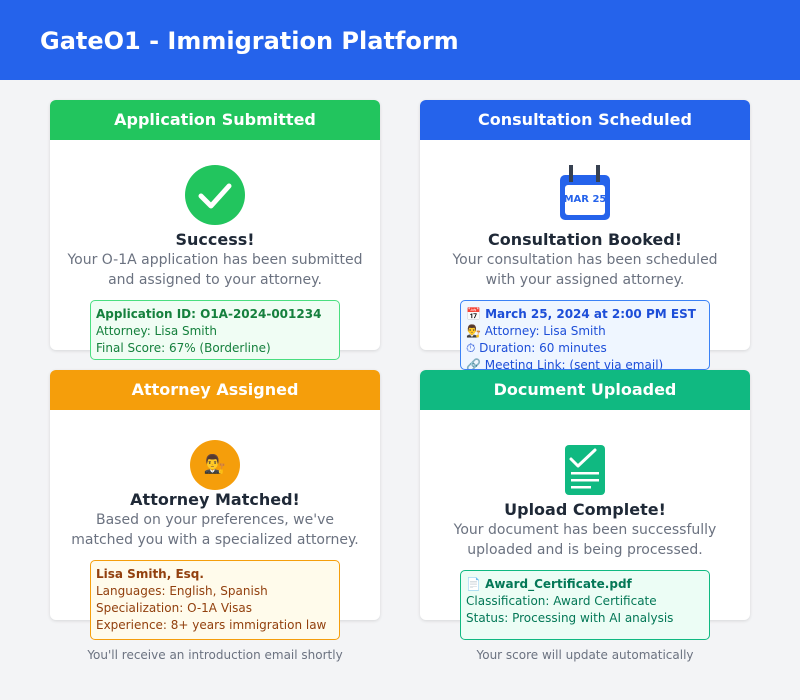 Image resolution: width=800 pixels, height=700 pixels. Describe the element at coordinates (585, 260) in the screenshot. I see `card-desc-line1: Your consultation has been scheduled` at that location.